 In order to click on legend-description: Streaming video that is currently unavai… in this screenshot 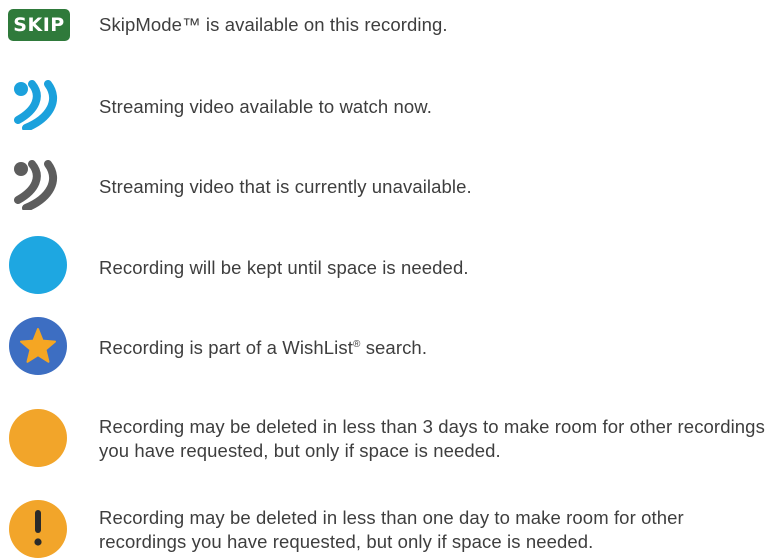, I will do `click(285, 186)`.